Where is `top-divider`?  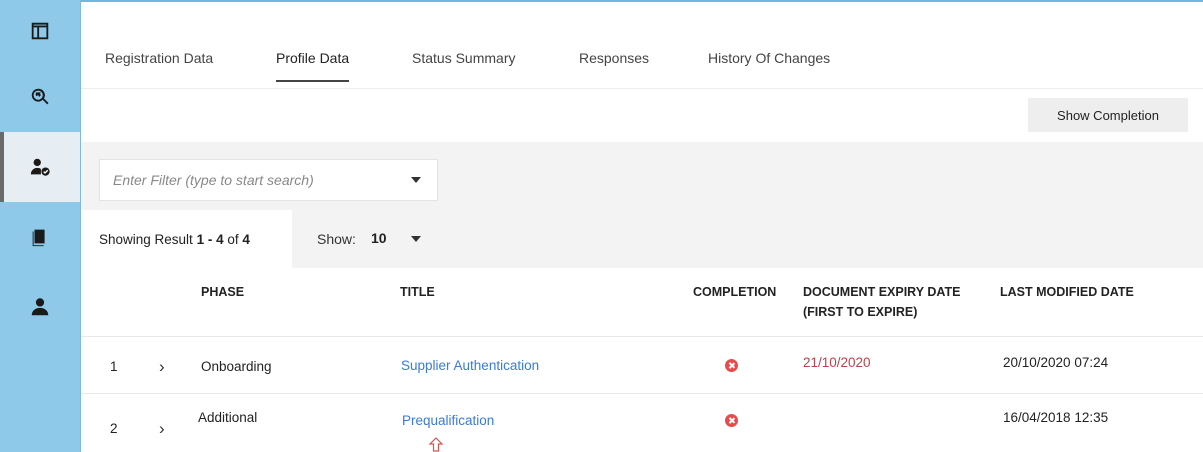
top-divider is located at coordinates (642, 16).